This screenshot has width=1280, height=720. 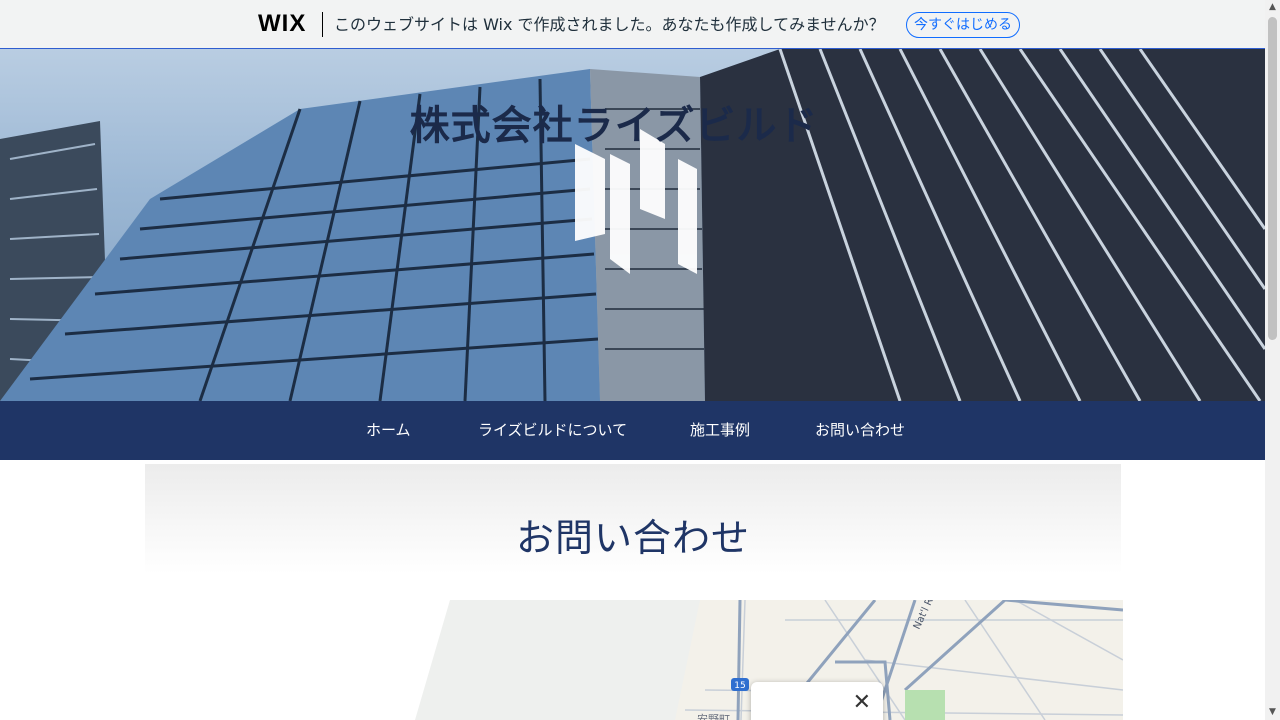 What do you see at coordinates (862, 703) in the screenshot?
I see `close-icon: ✕` at bounding box center [862, 703].